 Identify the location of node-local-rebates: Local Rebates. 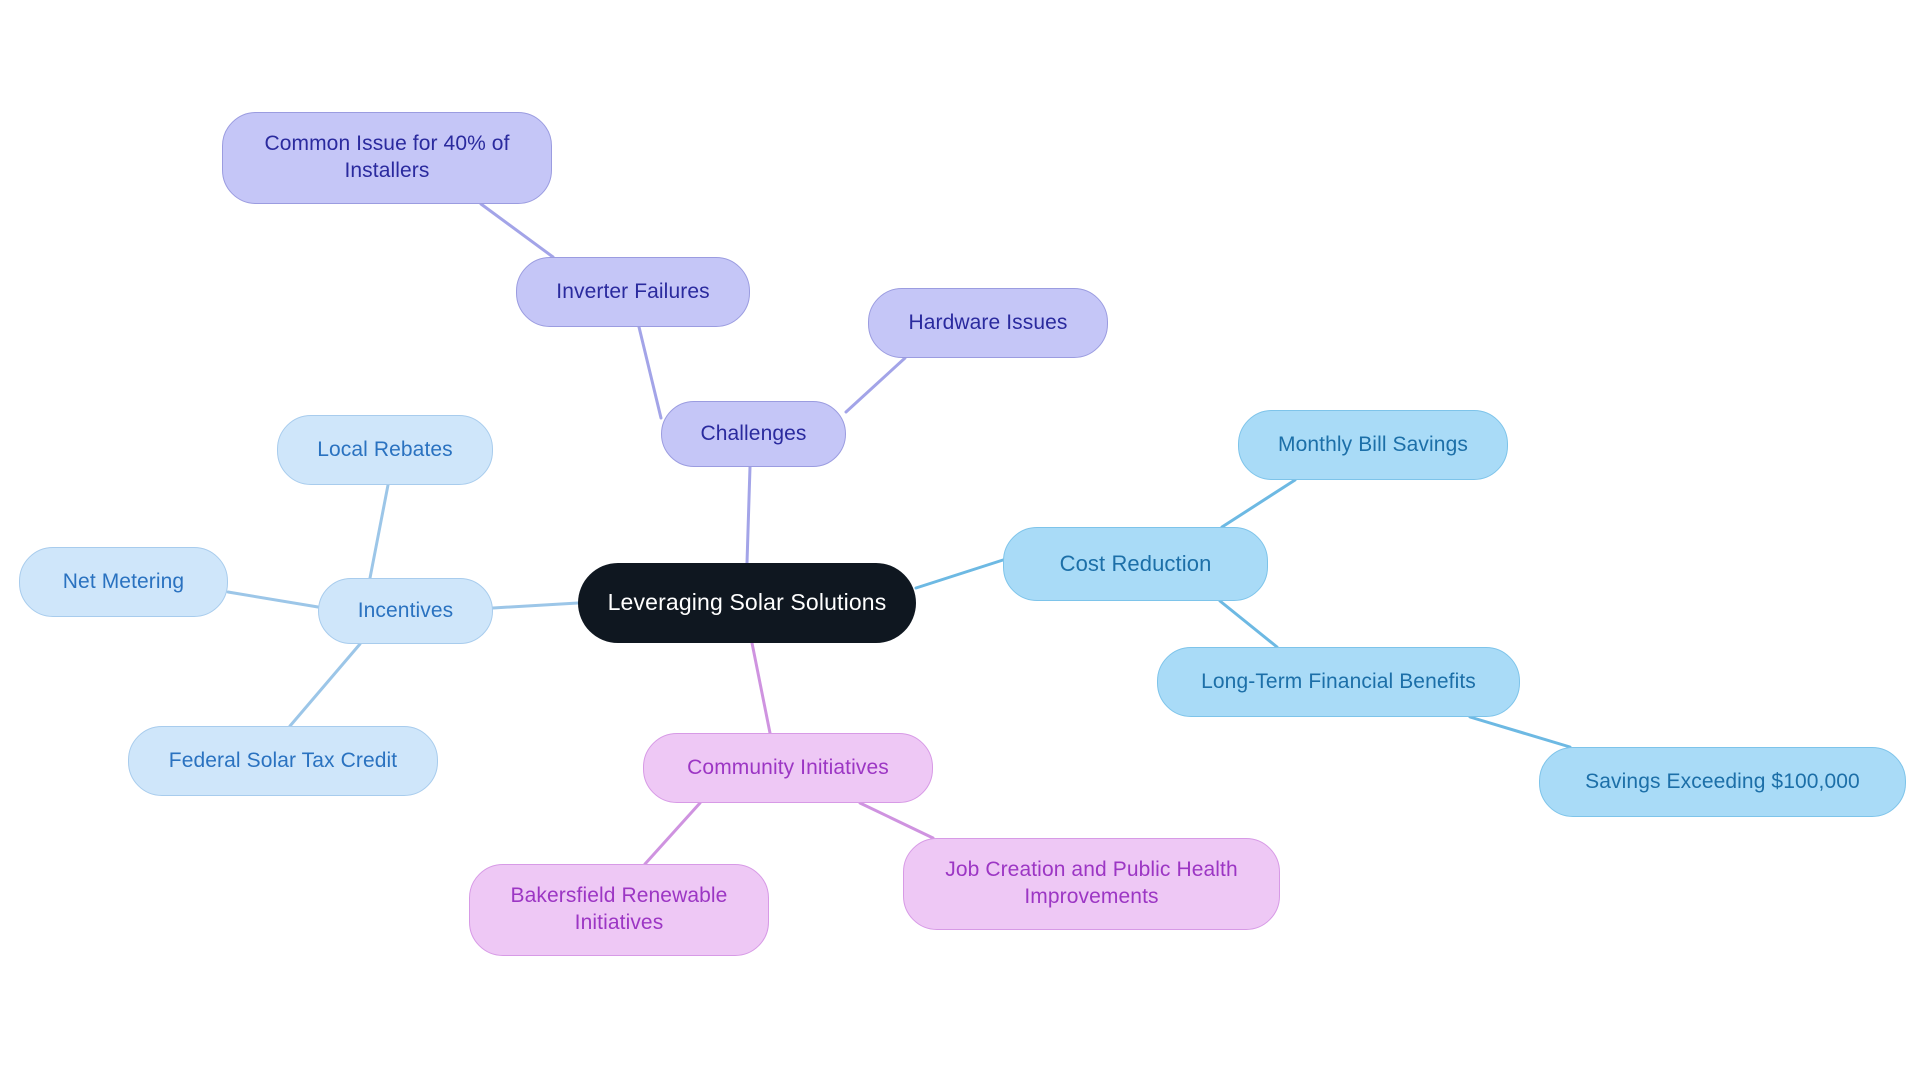
(385, 450).